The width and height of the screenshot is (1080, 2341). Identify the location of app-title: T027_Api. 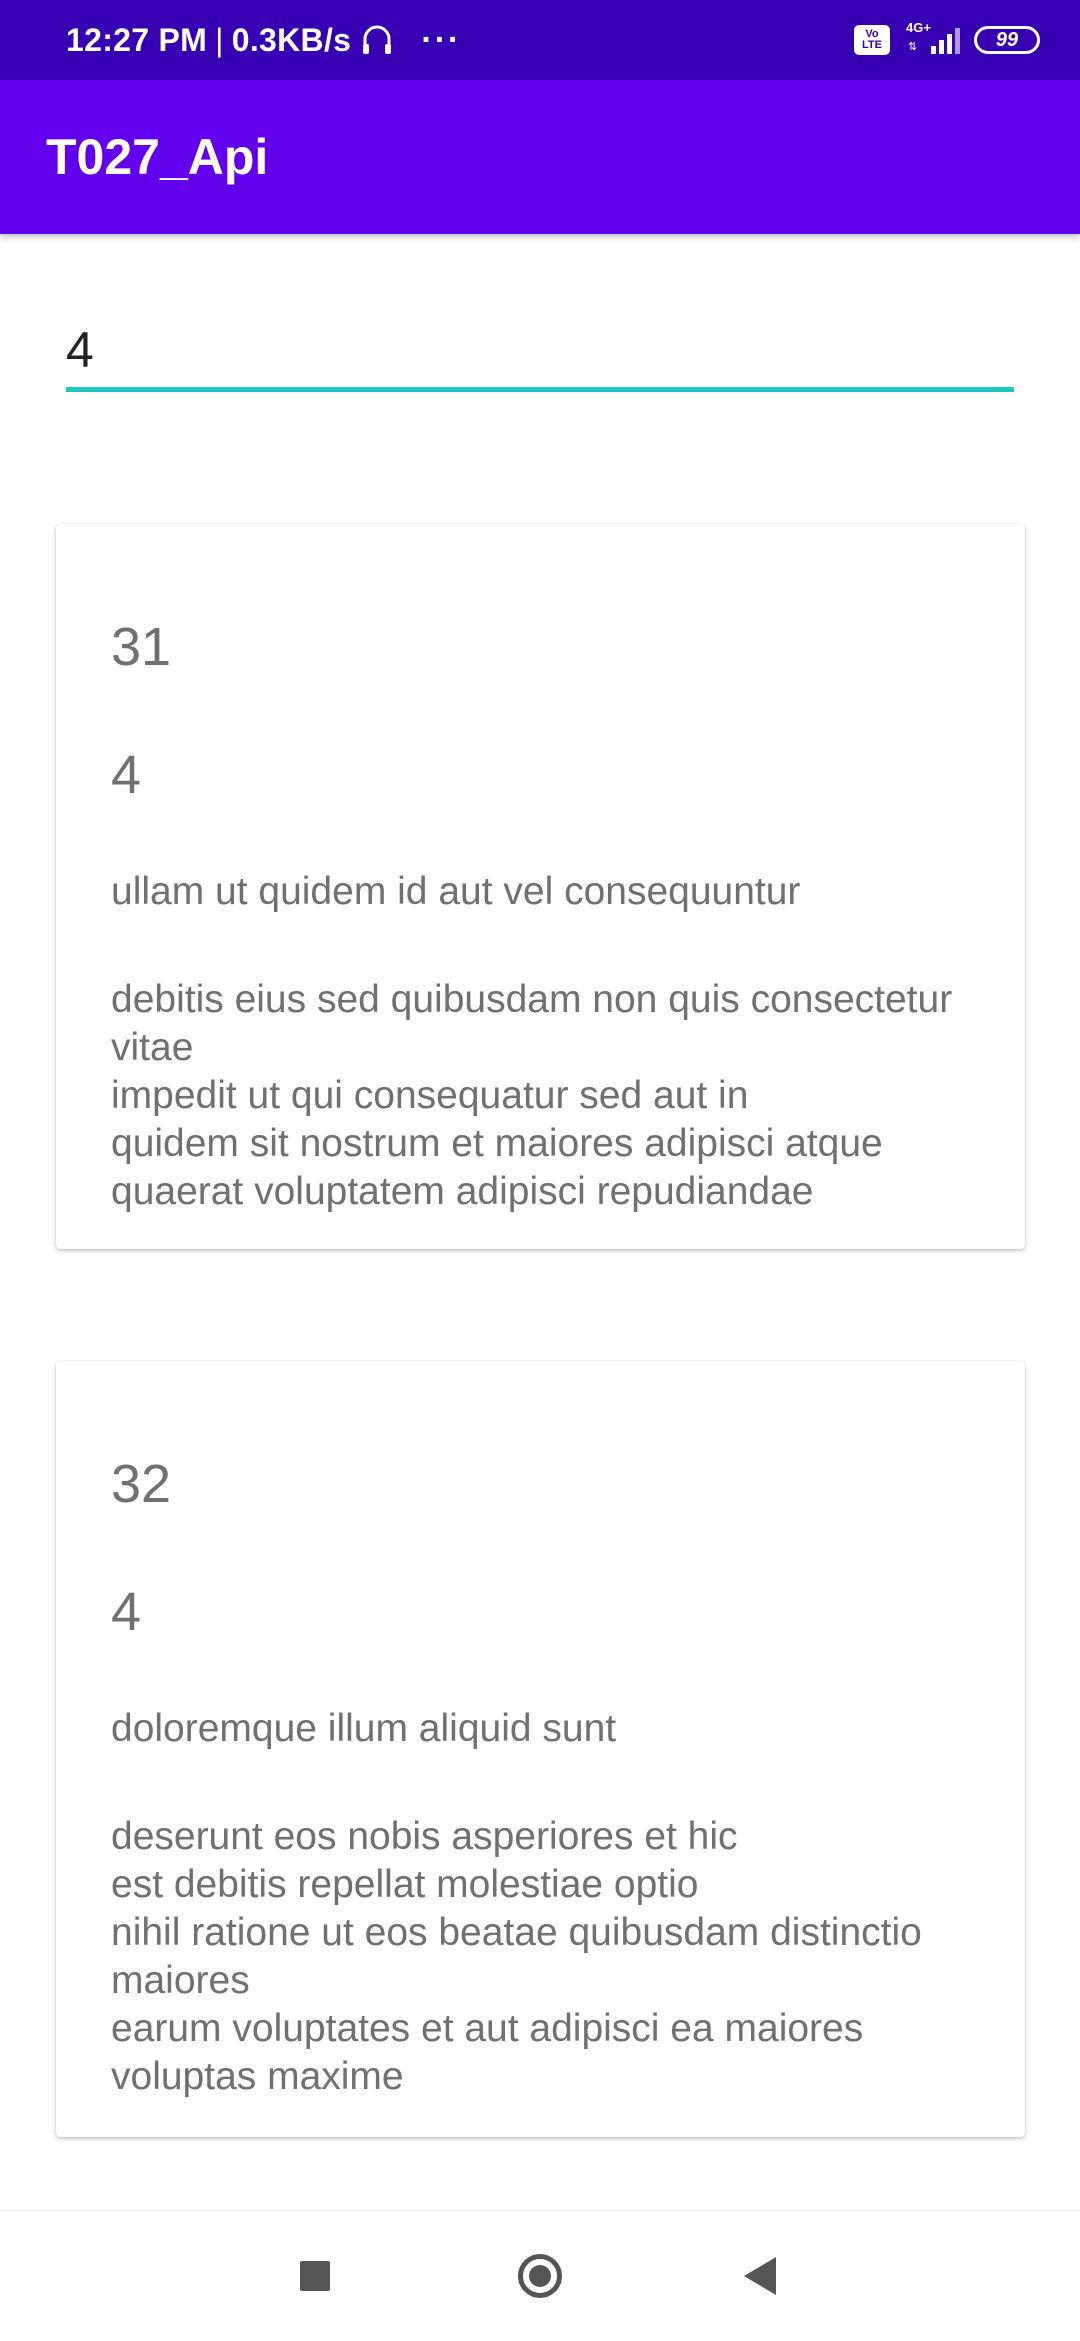
(157, 157).